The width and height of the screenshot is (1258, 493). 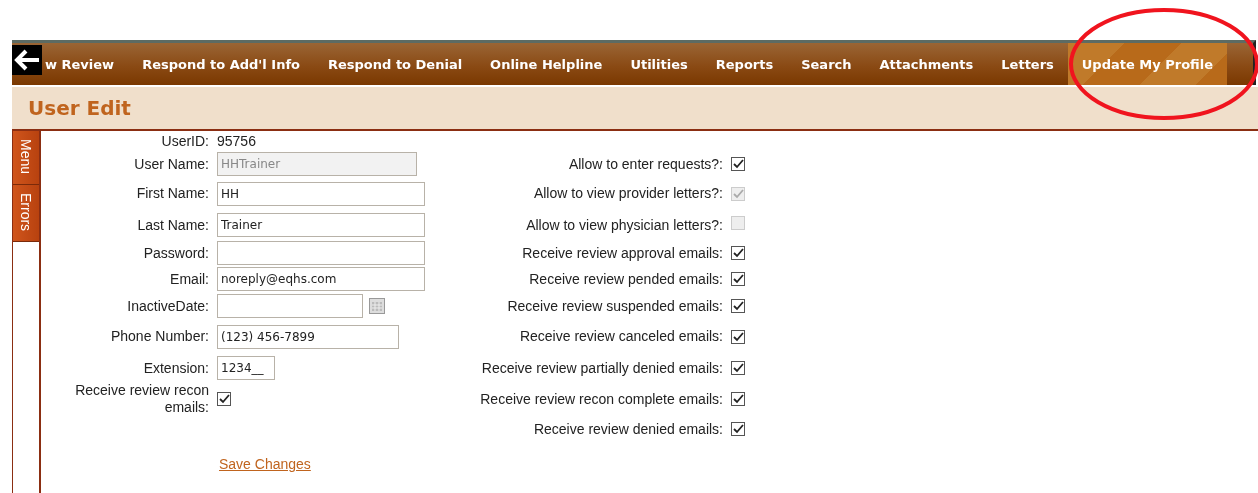 I want to click on field-label: Phone Number:, so click(x=159, y=336).